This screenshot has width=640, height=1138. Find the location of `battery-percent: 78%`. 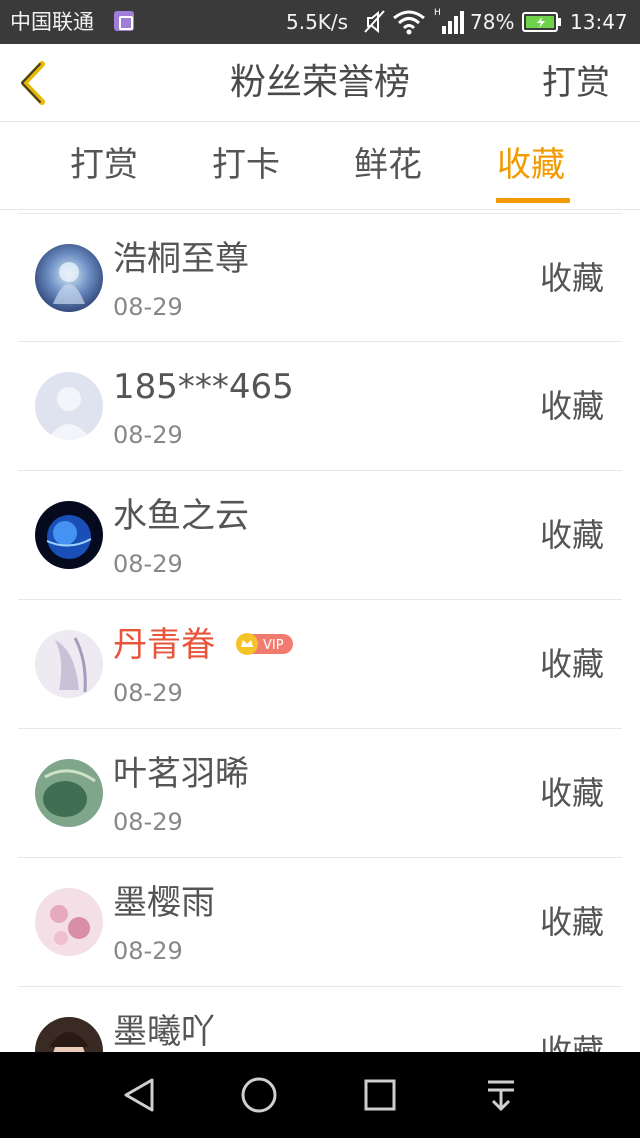

battery-percent: 78% is located at coordinates (492, 22).